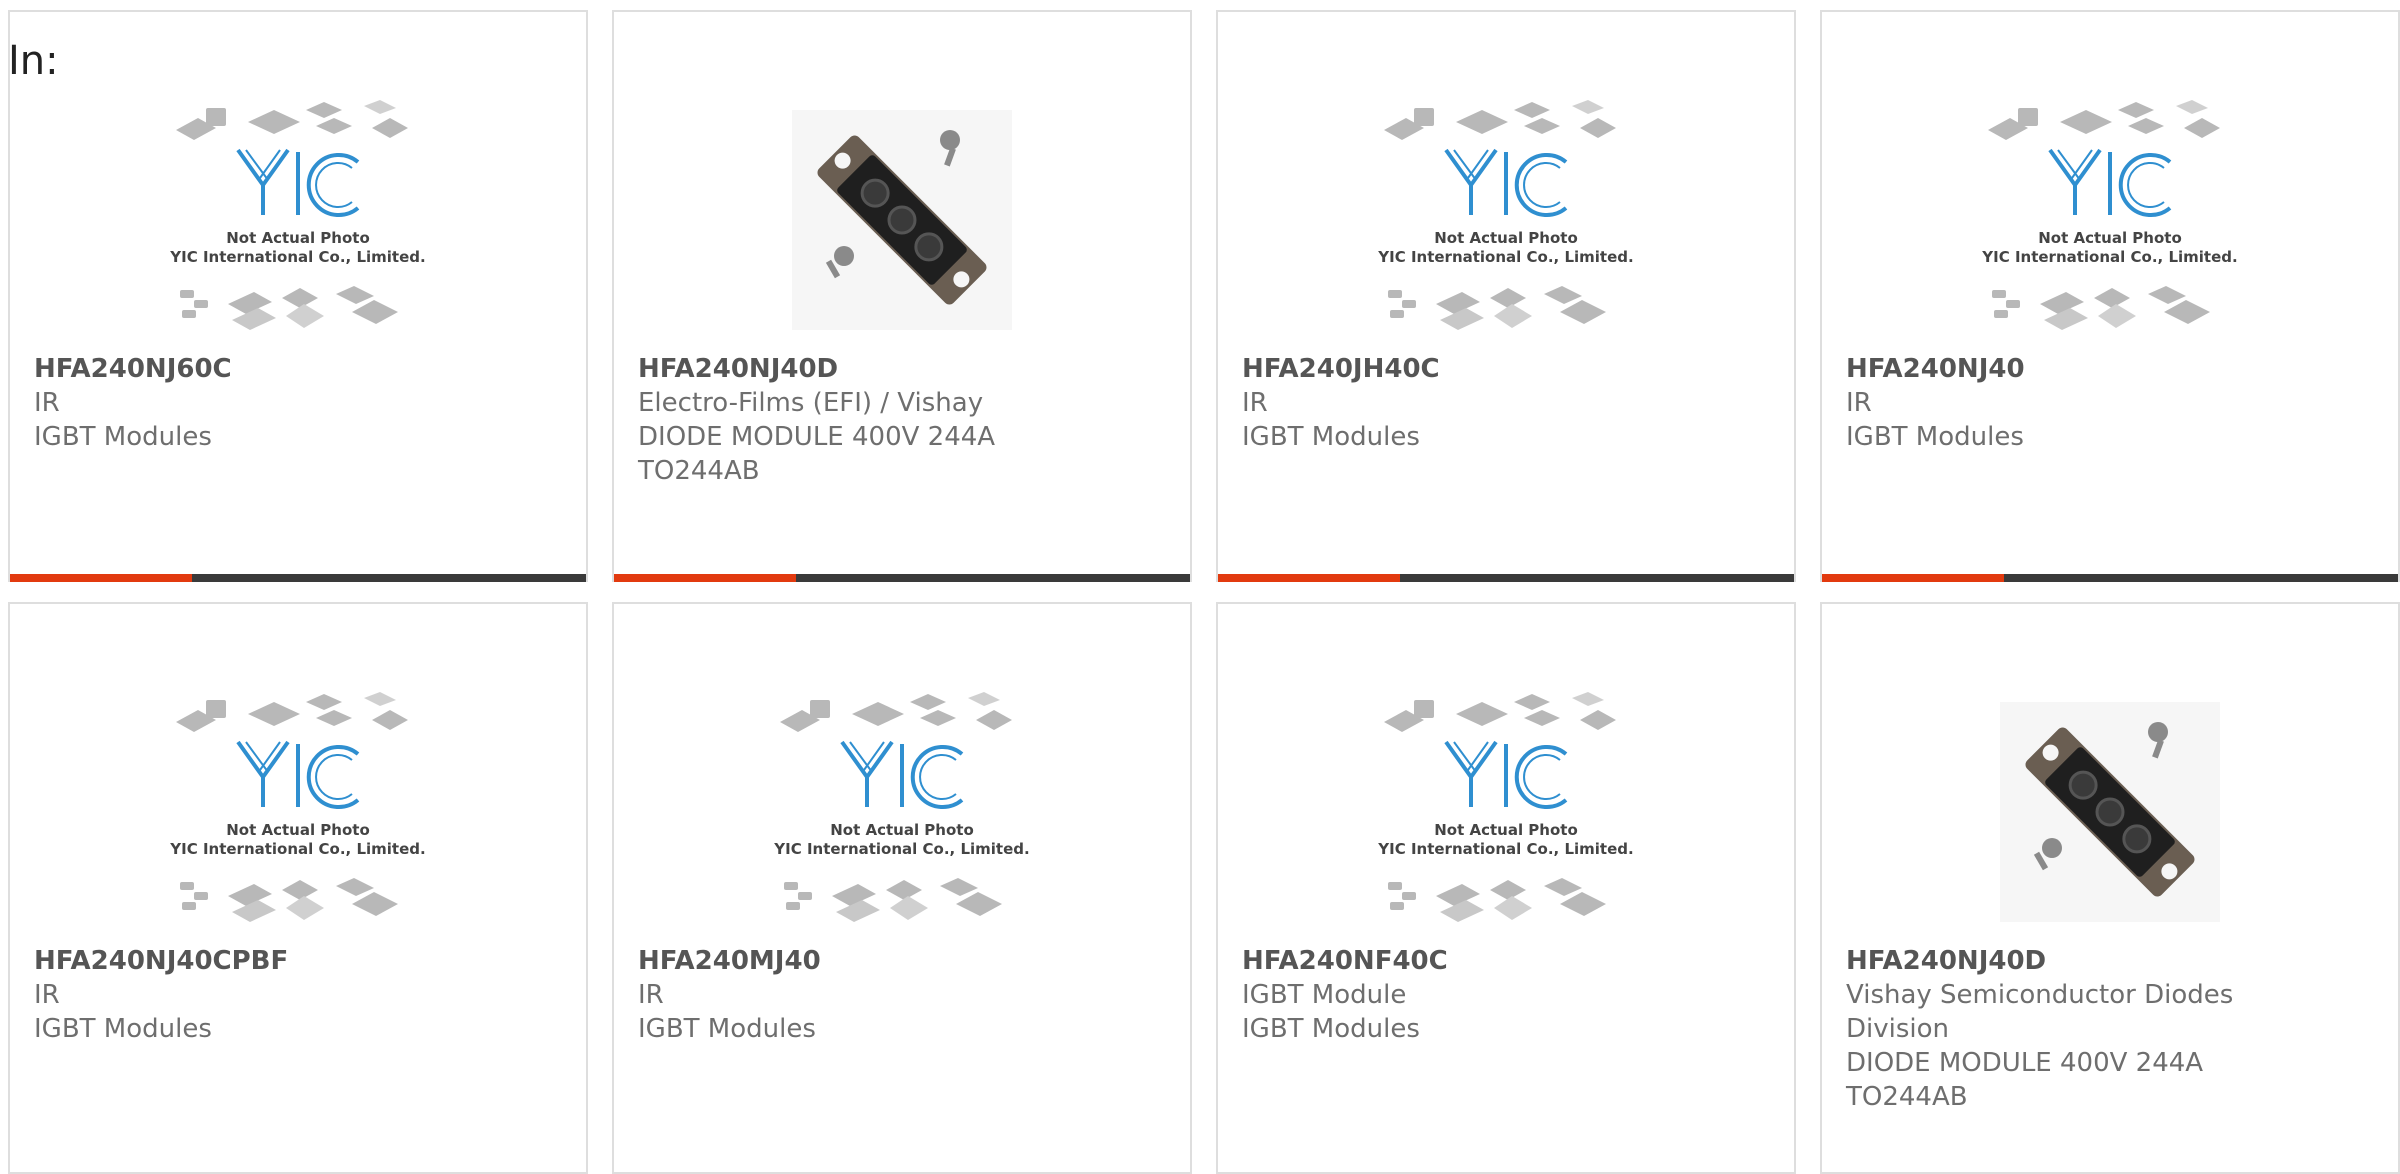 This screenshot has width=2400, height=1174. I want to click on part-number: HFA240JH40C, so click(1506, 369).